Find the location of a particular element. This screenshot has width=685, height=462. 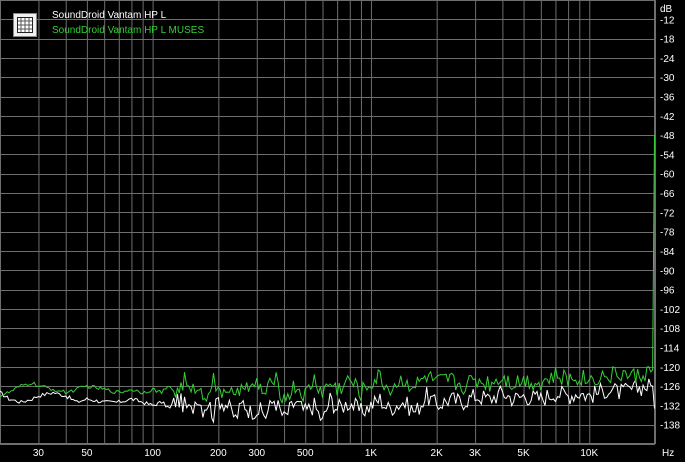

y-tick-label: -138 is located at coordinates (670, 426).